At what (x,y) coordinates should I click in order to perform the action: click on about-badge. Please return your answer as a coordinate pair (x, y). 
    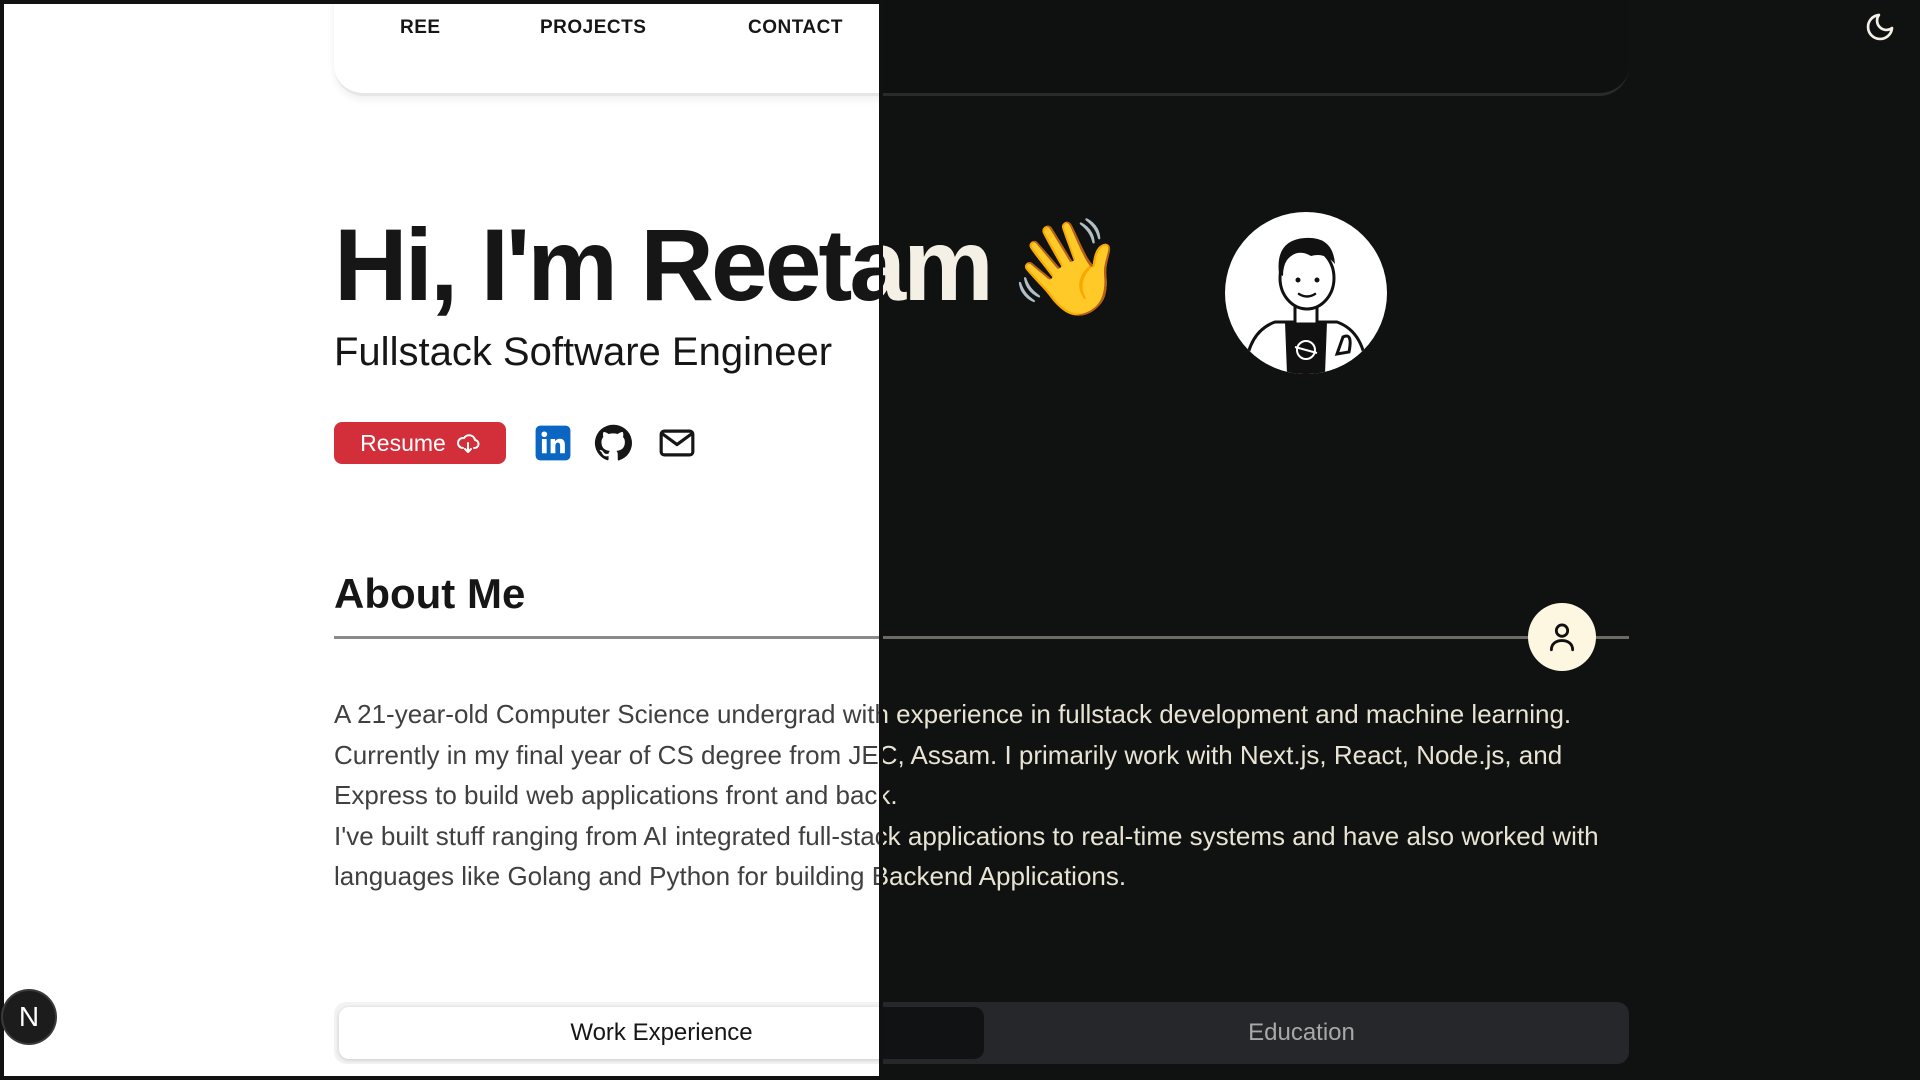
    Looking at the image, I should click on (1562, 637).